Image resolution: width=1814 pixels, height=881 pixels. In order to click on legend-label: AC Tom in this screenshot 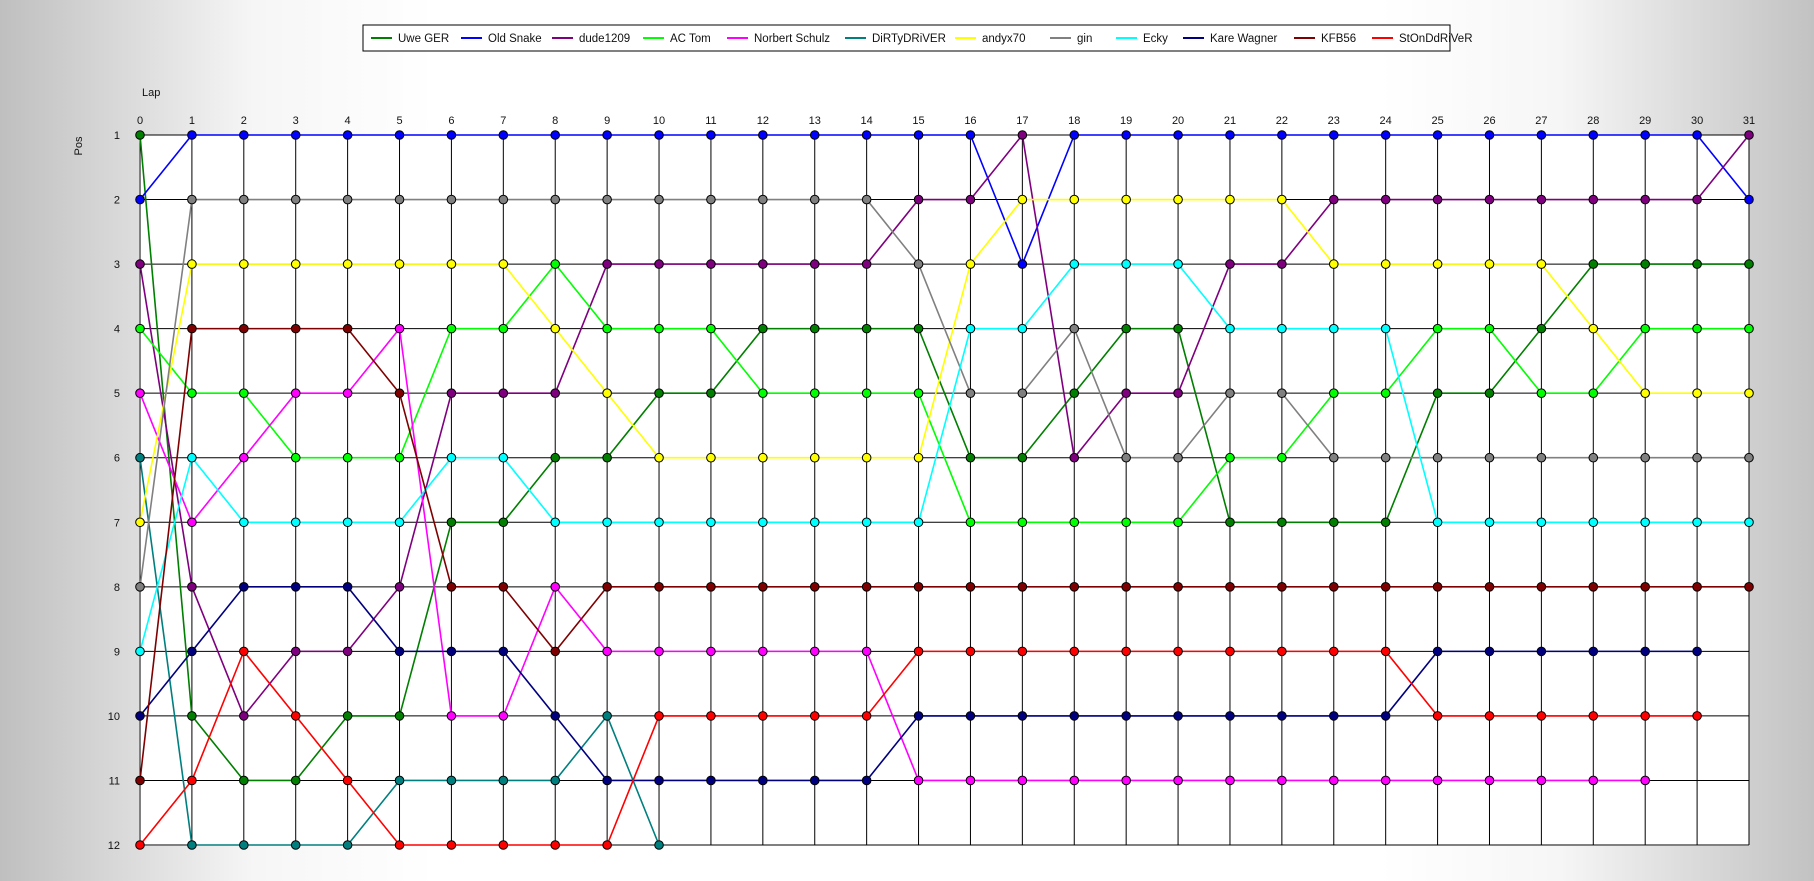, I will do `click(690, 39)`.